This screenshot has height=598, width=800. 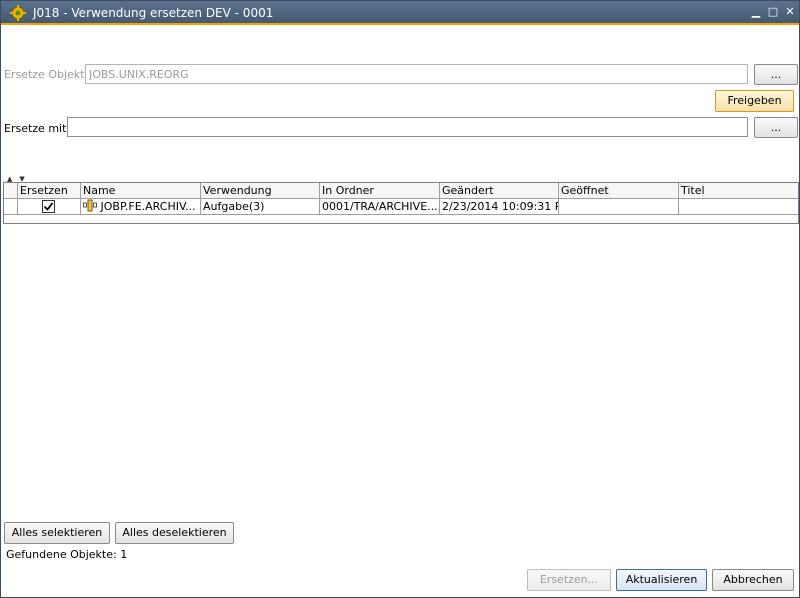 I want to click on replace-with-label: Ersetze mit:, so click(x=37, y=128).